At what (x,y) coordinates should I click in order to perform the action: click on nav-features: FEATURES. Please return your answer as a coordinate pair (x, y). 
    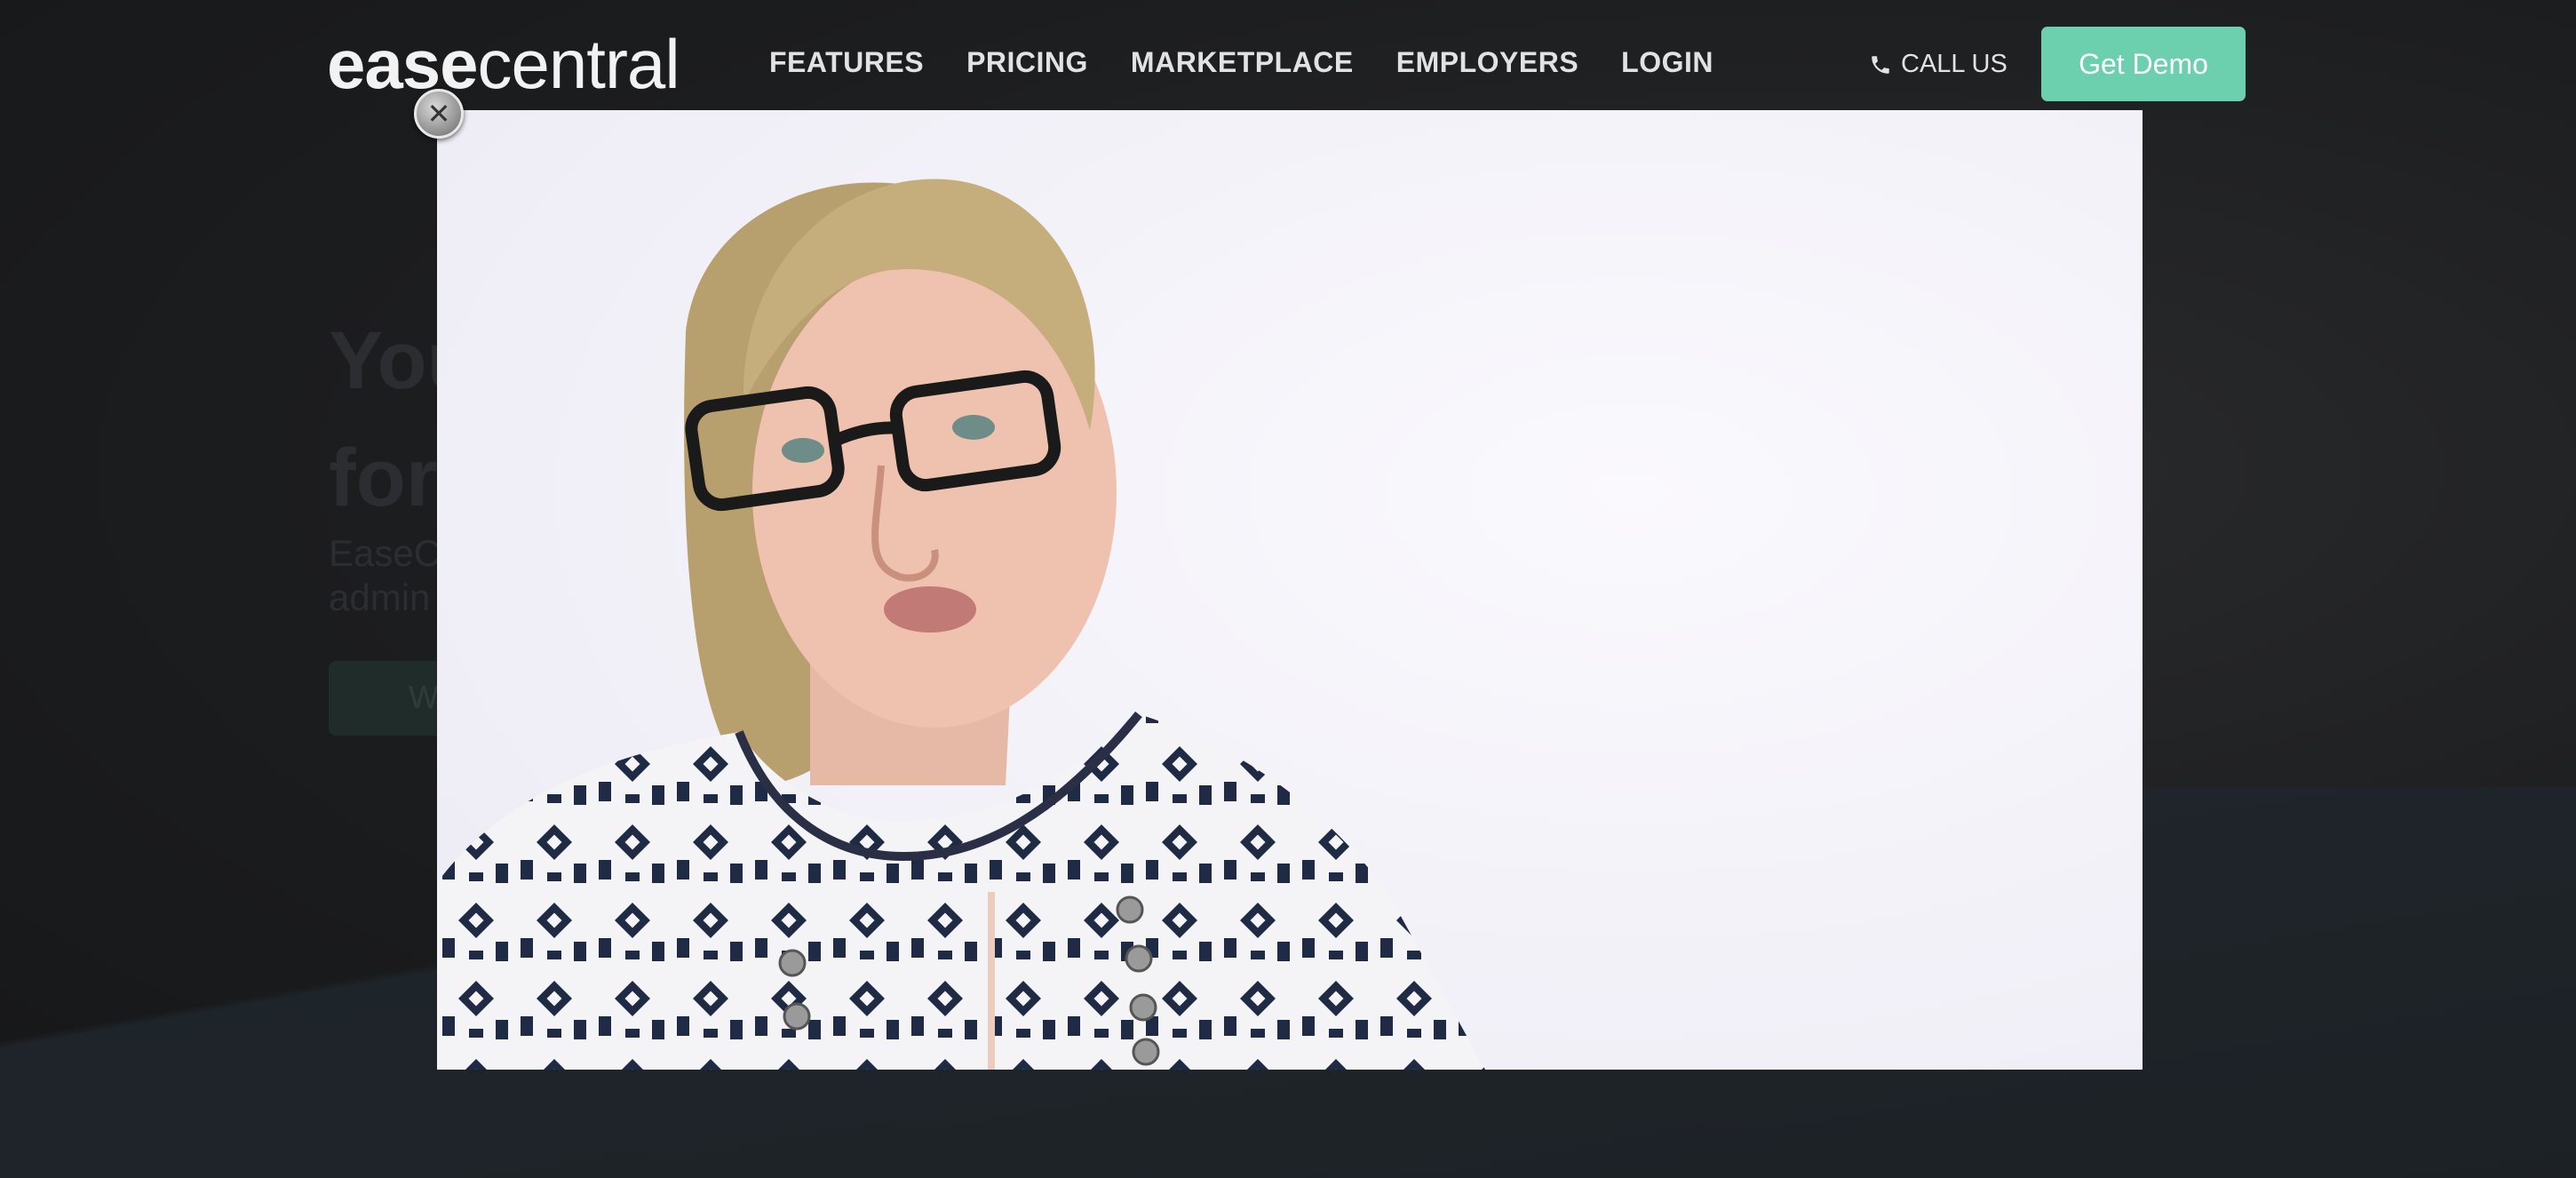
    Looking at the image, I should click on (846, 63).